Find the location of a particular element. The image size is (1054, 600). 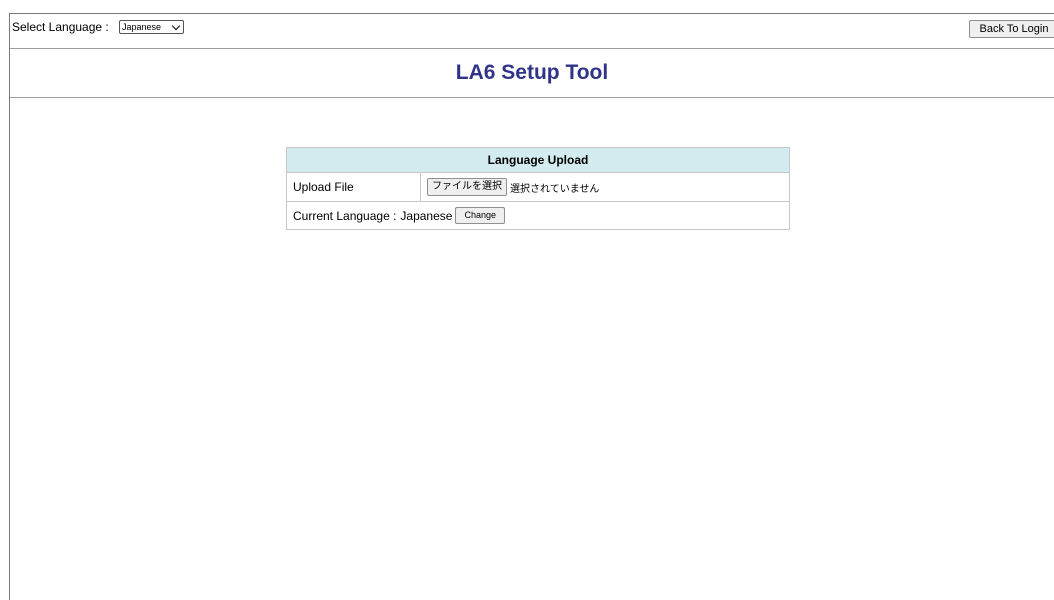

current-language-label: Current Language : is located at coordinates (345, 215).